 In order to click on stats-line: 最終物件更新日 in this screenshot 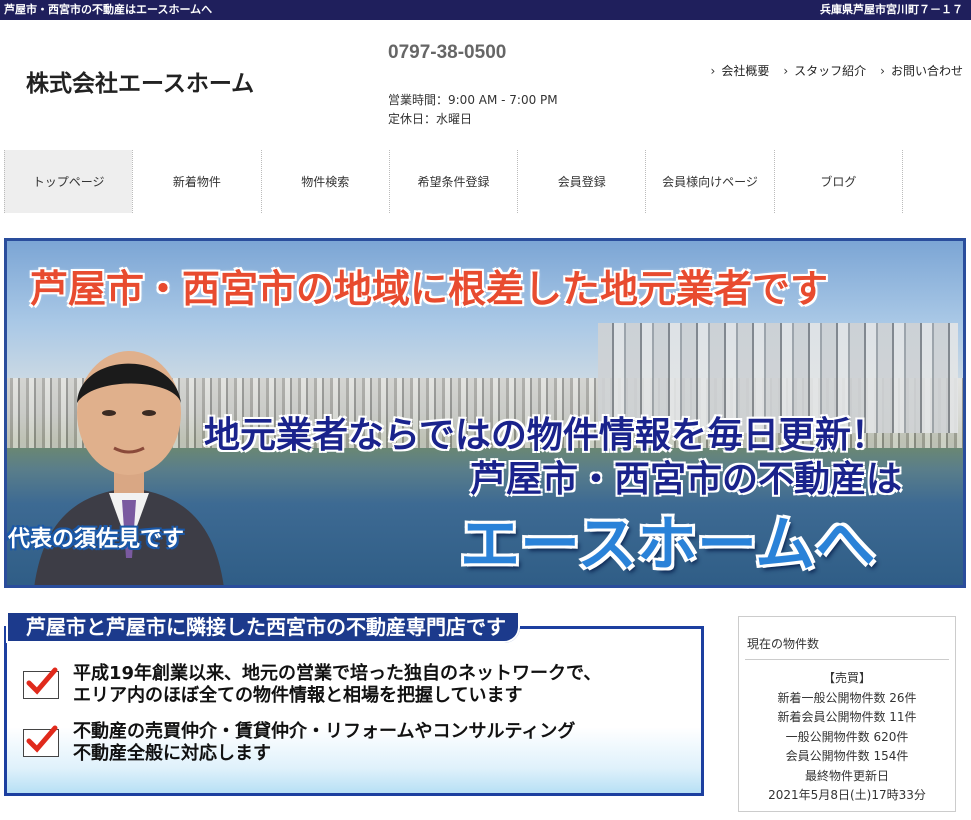, I will do `click(846, 775)`.